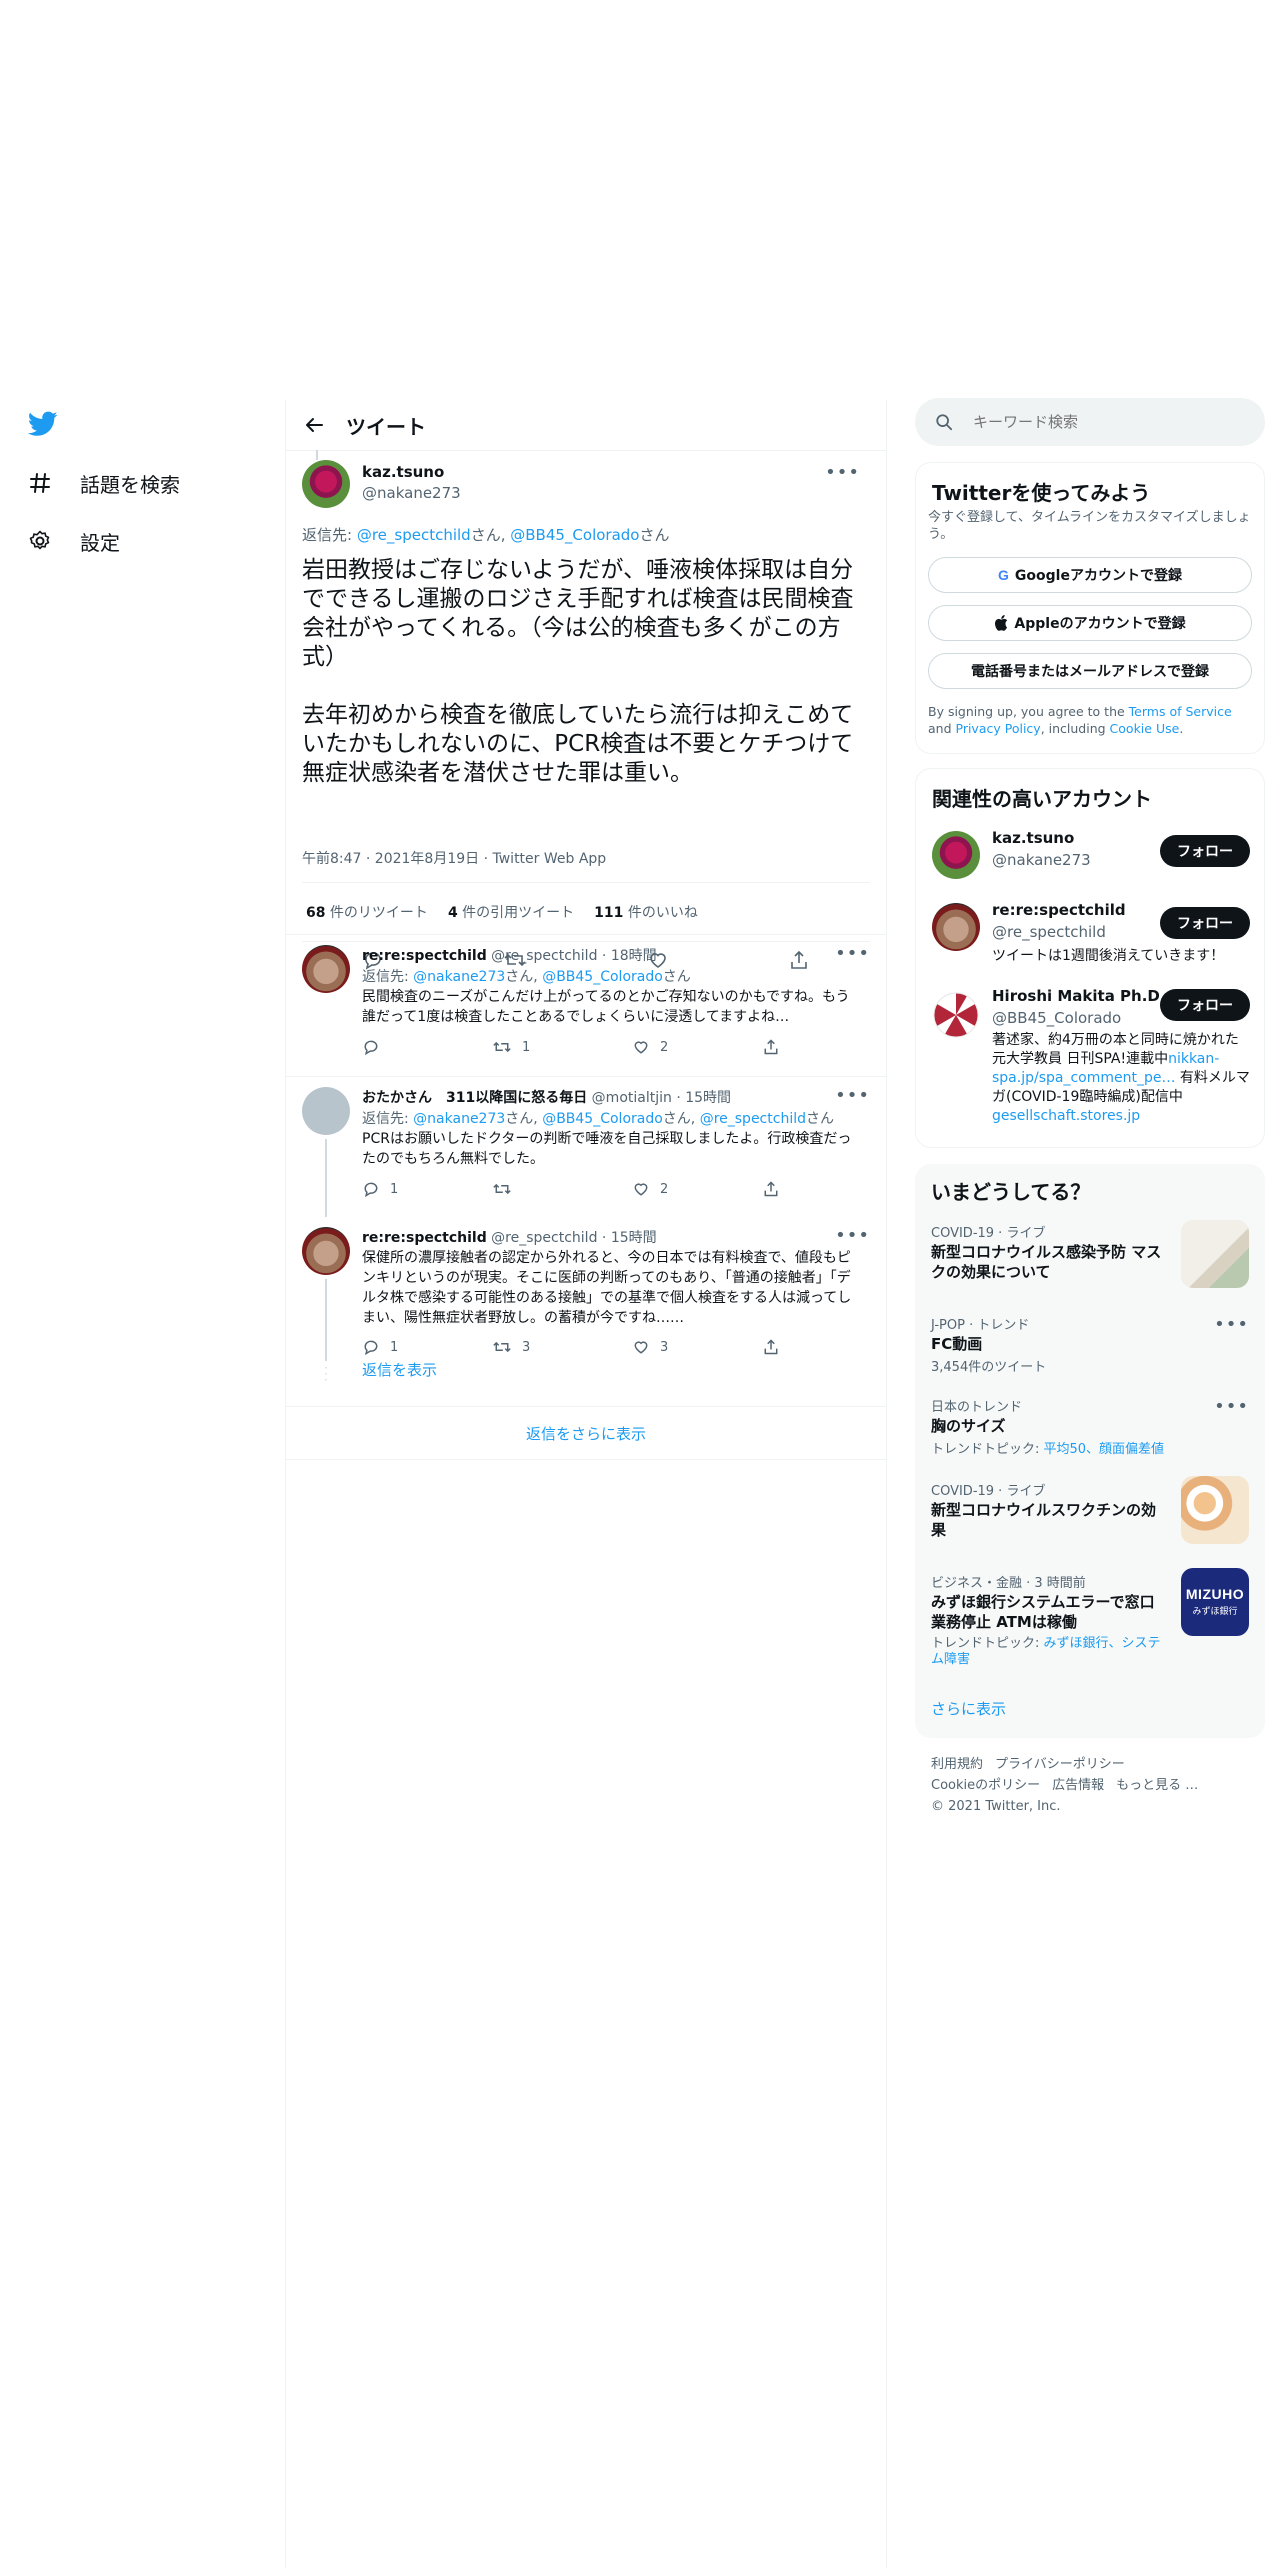  What do you see at coordinates (1090, 1518) in the screenshot?
I see `trend-item: COVID-19 · ライブ 新型コロナウイルスワクチンの効果` at bounding box center [1090, 1518].